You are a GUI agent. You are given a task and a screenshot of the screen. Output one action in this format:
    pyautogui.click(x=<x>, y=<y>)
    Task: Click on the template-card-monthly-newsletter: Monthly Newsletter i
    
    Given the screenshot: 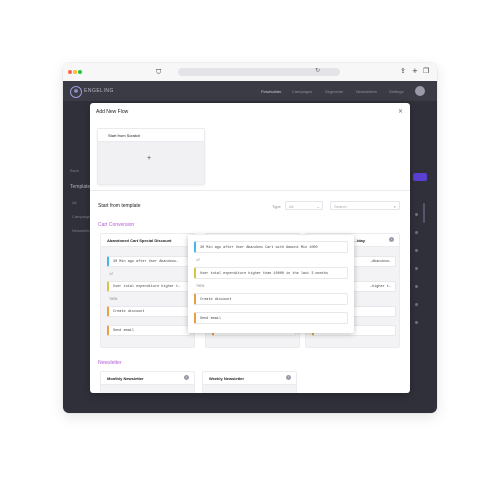 What is the action you would take?
    pyautogui.click(x=147, y=382)
    